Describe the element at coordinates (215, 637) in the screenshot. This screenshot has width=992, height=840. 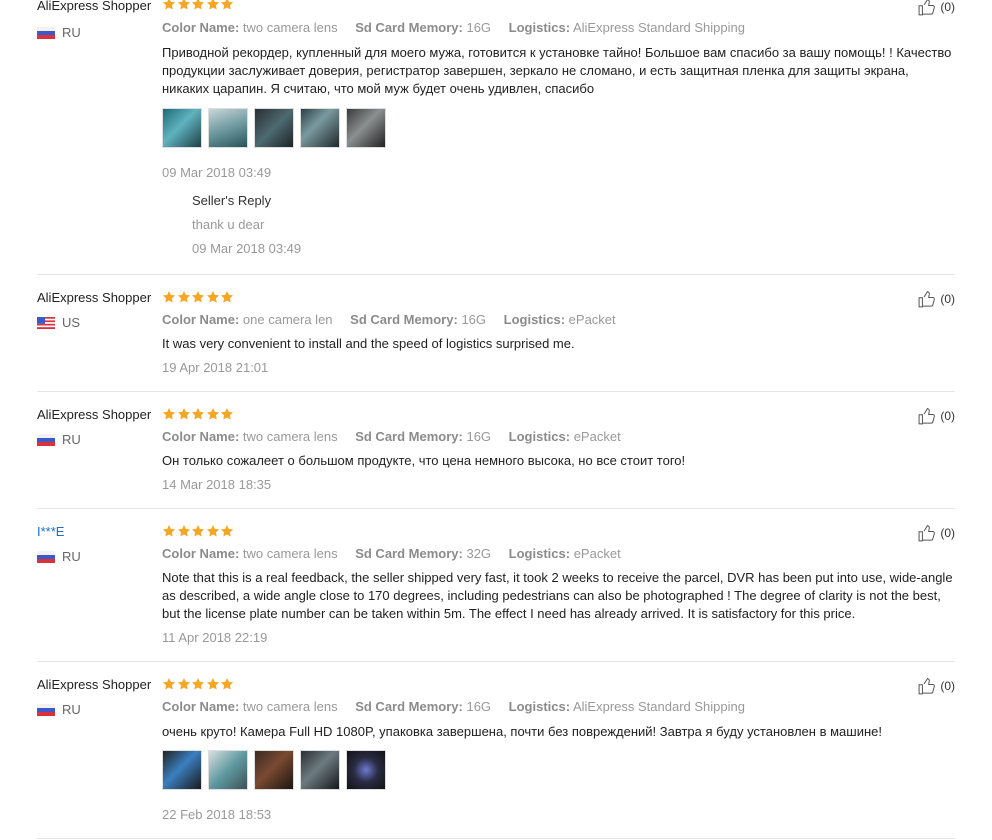
I see `review-date: 11 Apr 2018 22:19` at that location.